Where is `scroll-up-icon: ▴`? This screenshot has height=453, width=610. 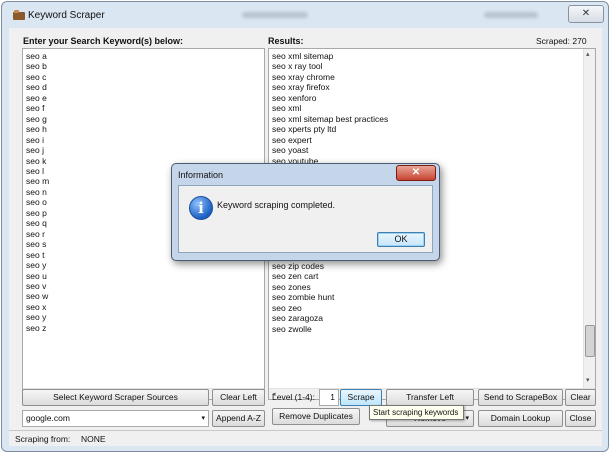
scroll-up-icon: ▴ is located at coordinates (588, 54).